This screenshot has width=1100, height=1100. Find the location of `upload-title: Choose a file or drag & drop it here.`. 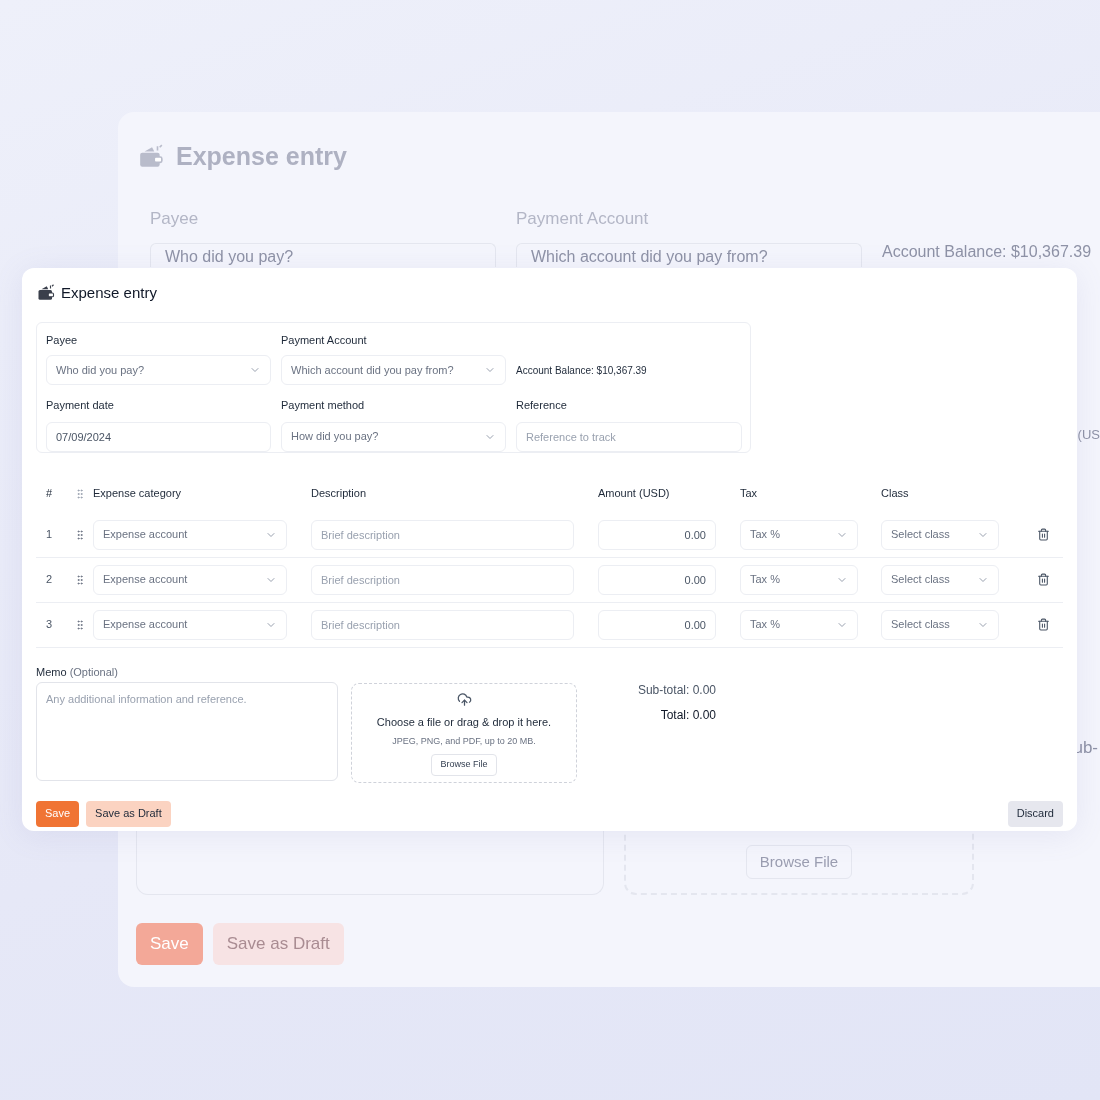

upload-title: Choose a file or drag & drop it here. is located at coordinates (464, 722).